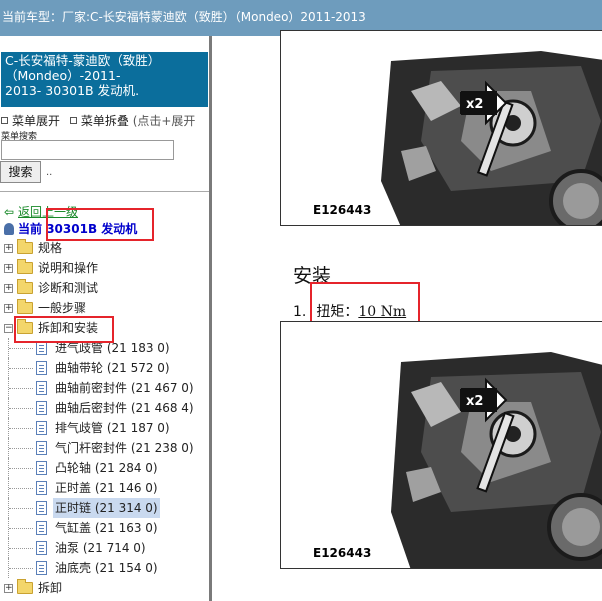 This screenshot has height=601, width=602. I want to click on tree-child-label: 正时链 (21 314 0), so click(106, 508).